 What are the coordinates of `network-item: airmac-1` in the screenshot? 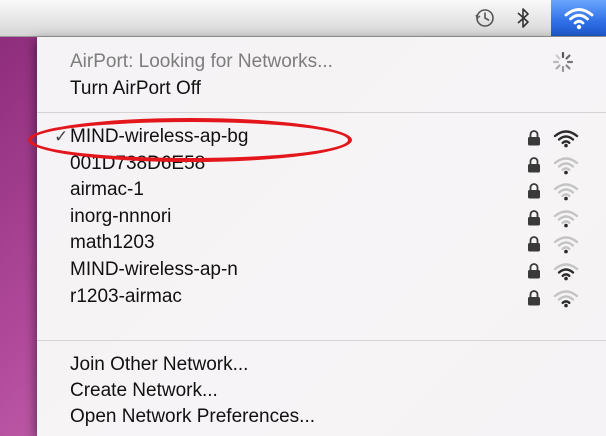 It's located at (321, 190).